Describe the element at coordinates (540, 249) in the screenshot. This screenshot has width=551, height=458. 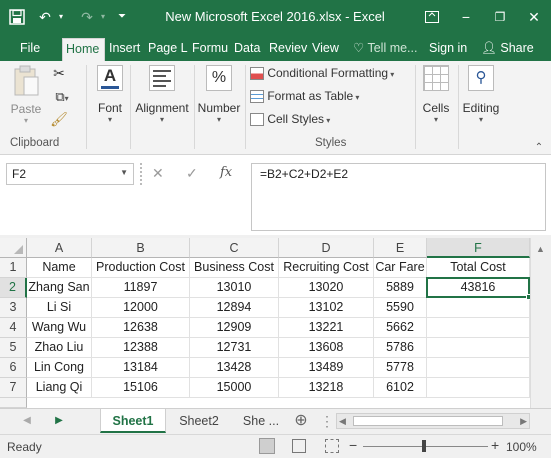
I see `scroll-up-icon: ▲` at that location.